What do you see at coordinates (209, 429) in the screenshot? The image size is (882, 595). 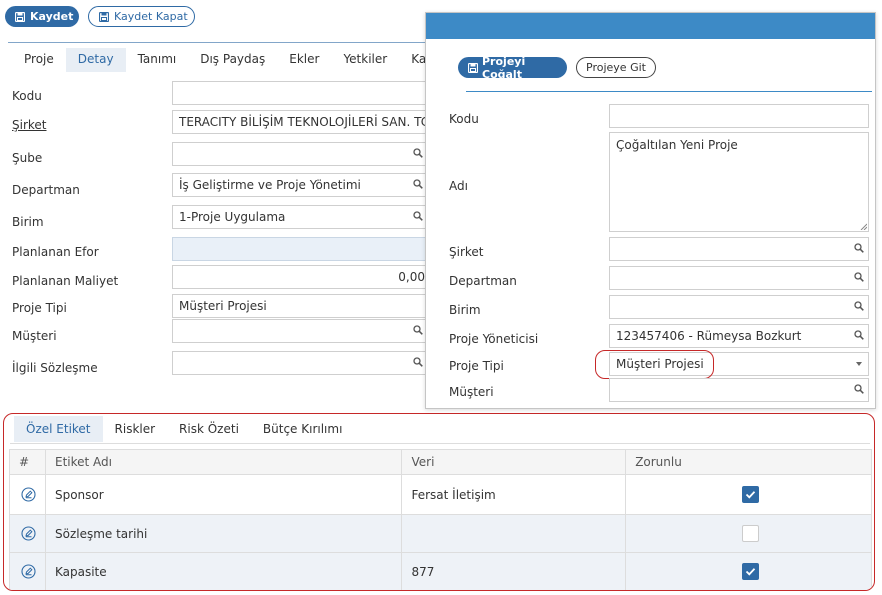 I see `tab-risk-ozeti: Risk Özeti` at bounding box center [209, 429].